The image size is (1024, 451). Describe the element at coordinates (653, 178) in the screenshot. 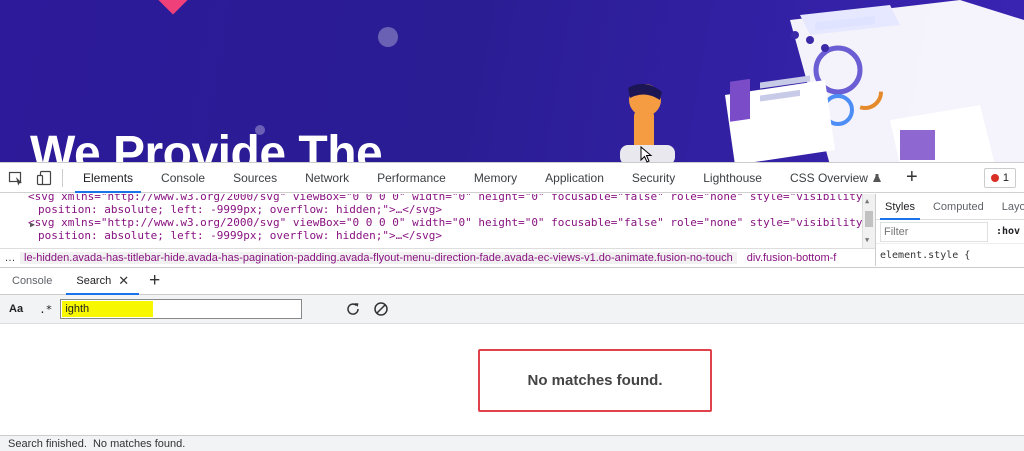

I see `tab-security: Security` at that location.